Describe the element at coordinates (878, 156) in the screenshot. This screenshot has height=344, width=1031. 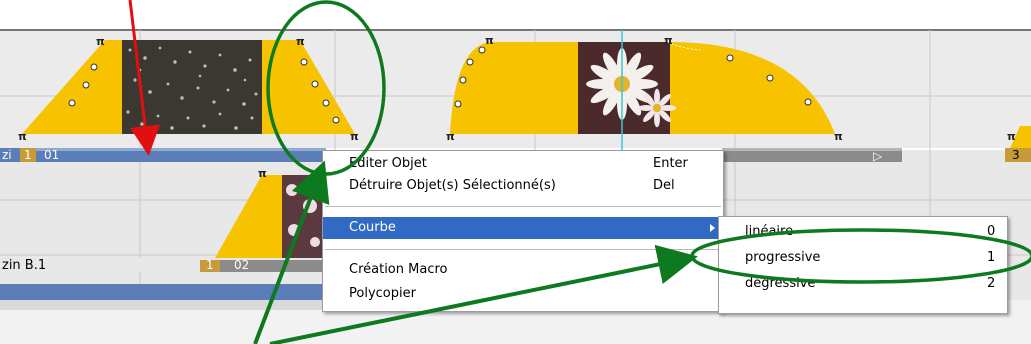
I see `clip-3-end-marker-icon: ▷` at that location.